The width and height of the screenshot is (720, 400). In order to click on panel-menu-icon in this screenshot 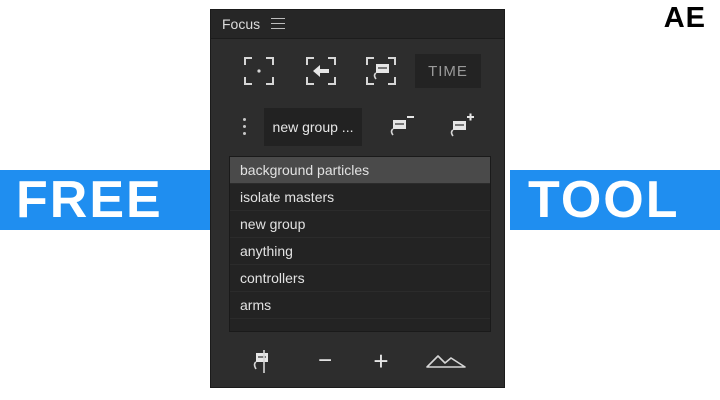, I will do `click(278, 24)`.